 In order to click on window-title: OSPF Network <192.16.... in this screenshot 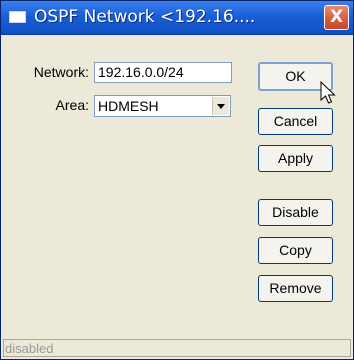, I will do `click(145, 17)`.